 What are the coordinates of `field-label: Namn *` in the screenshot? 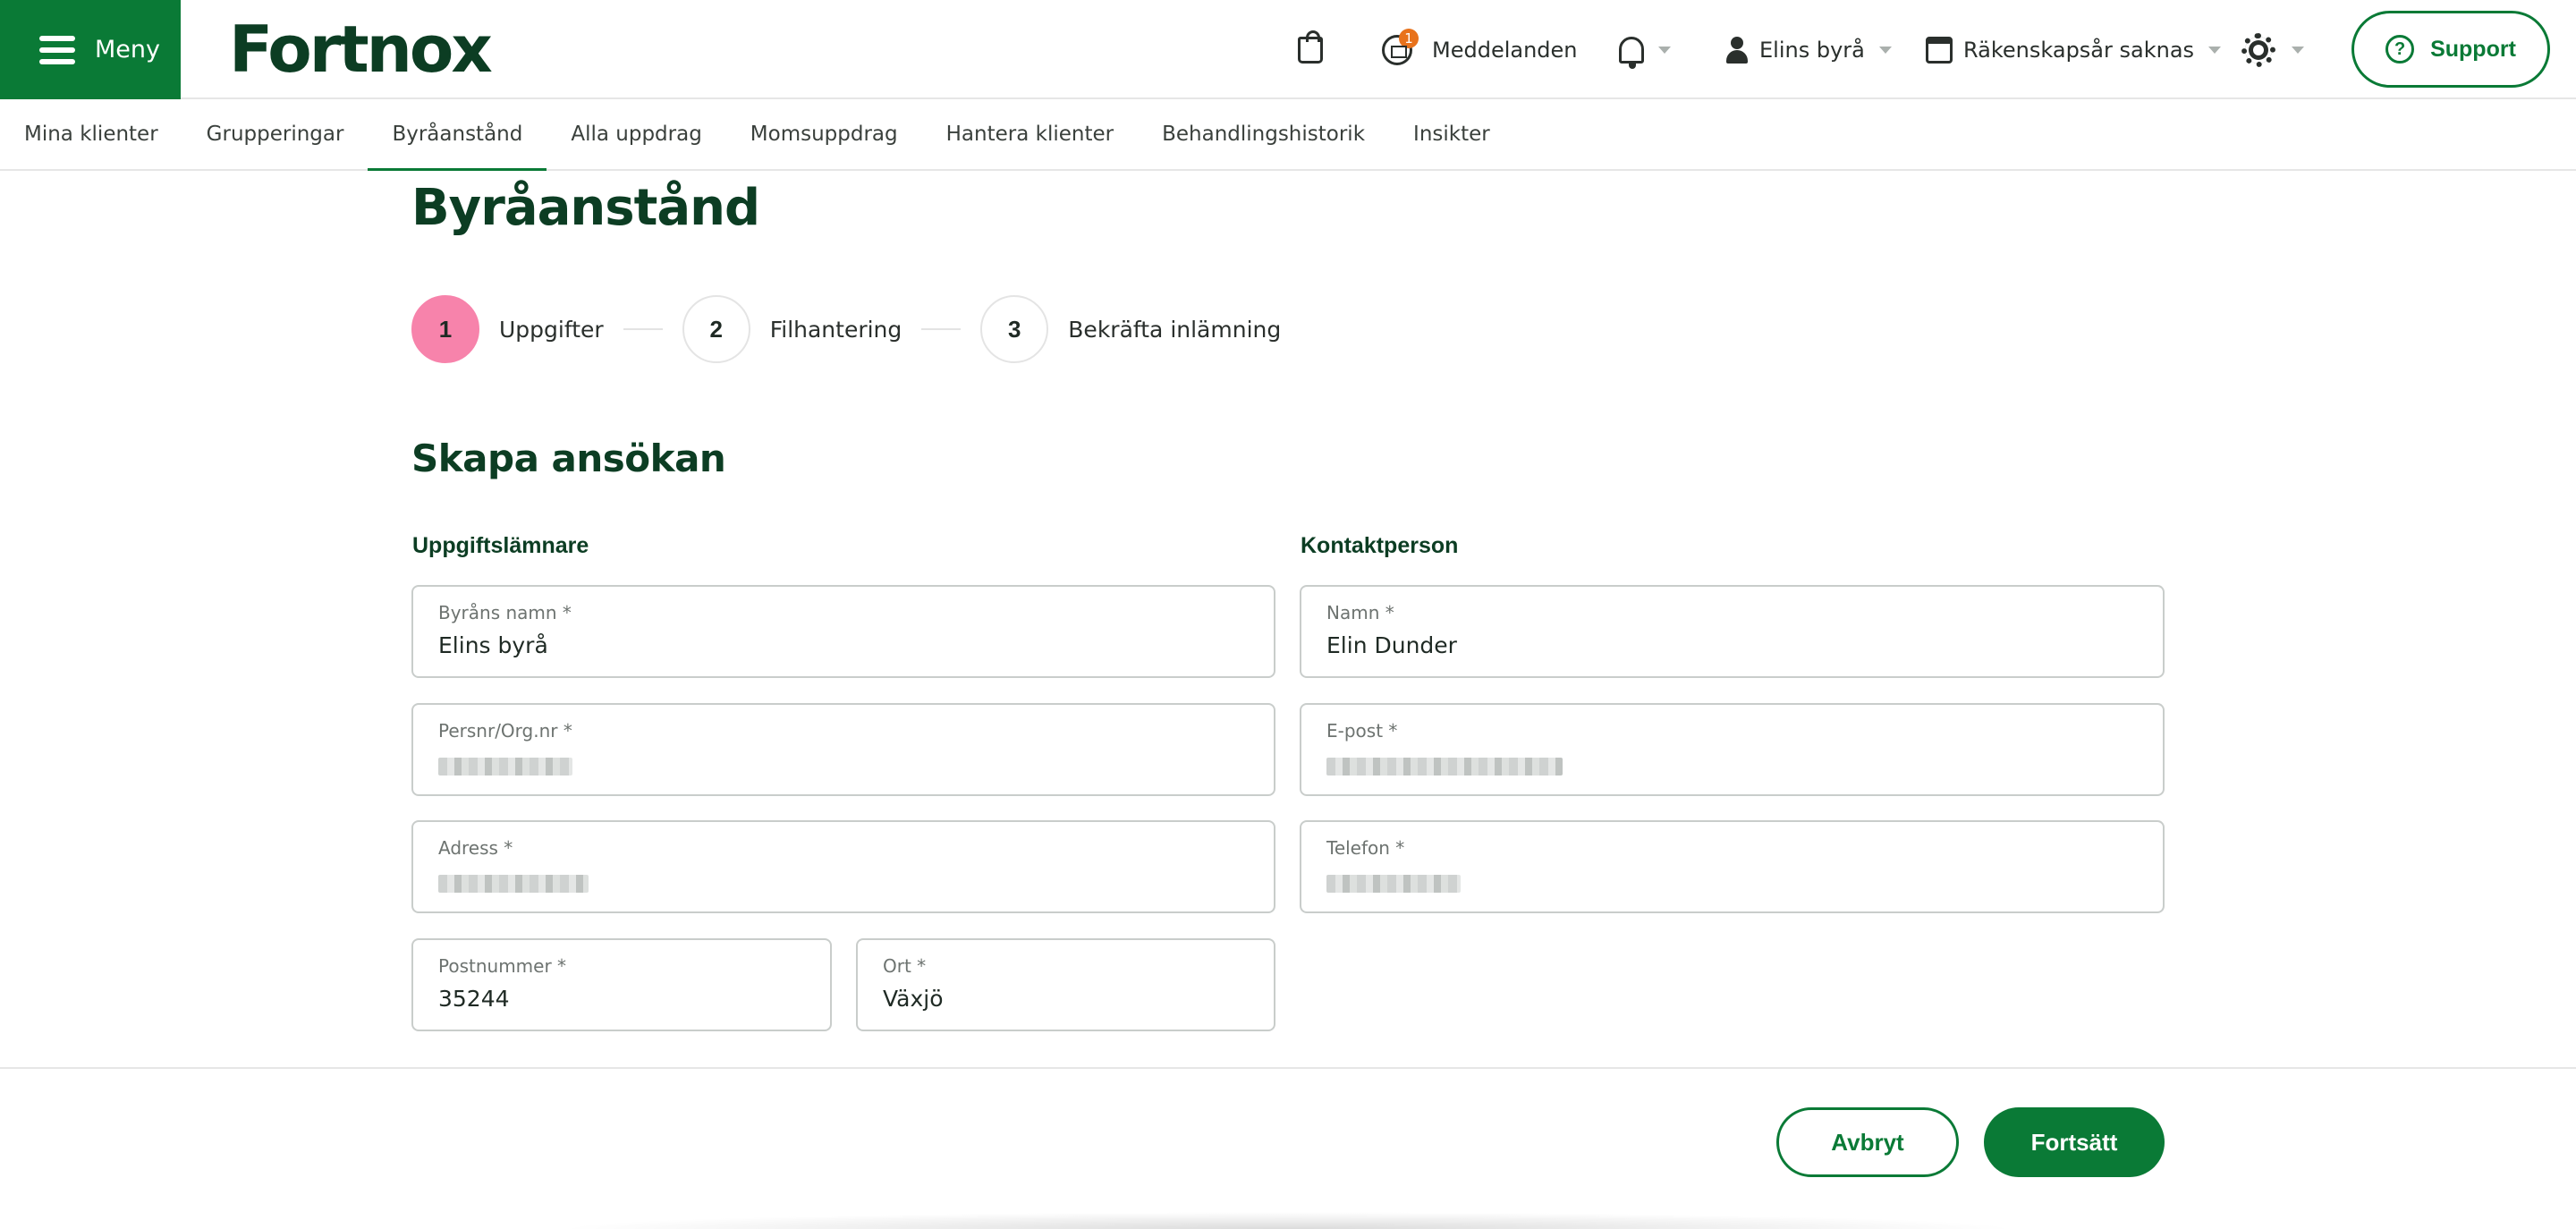 It's located at (1360, 612).